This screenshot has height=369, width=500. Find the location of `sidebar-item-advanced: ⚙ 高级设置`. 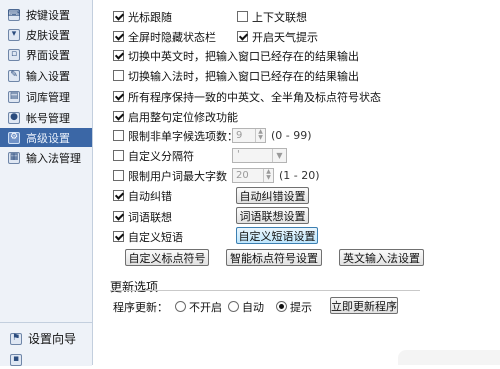

sidebar-item-advanced: ⚙ 高级设置 is located at coordinates (46, 137).